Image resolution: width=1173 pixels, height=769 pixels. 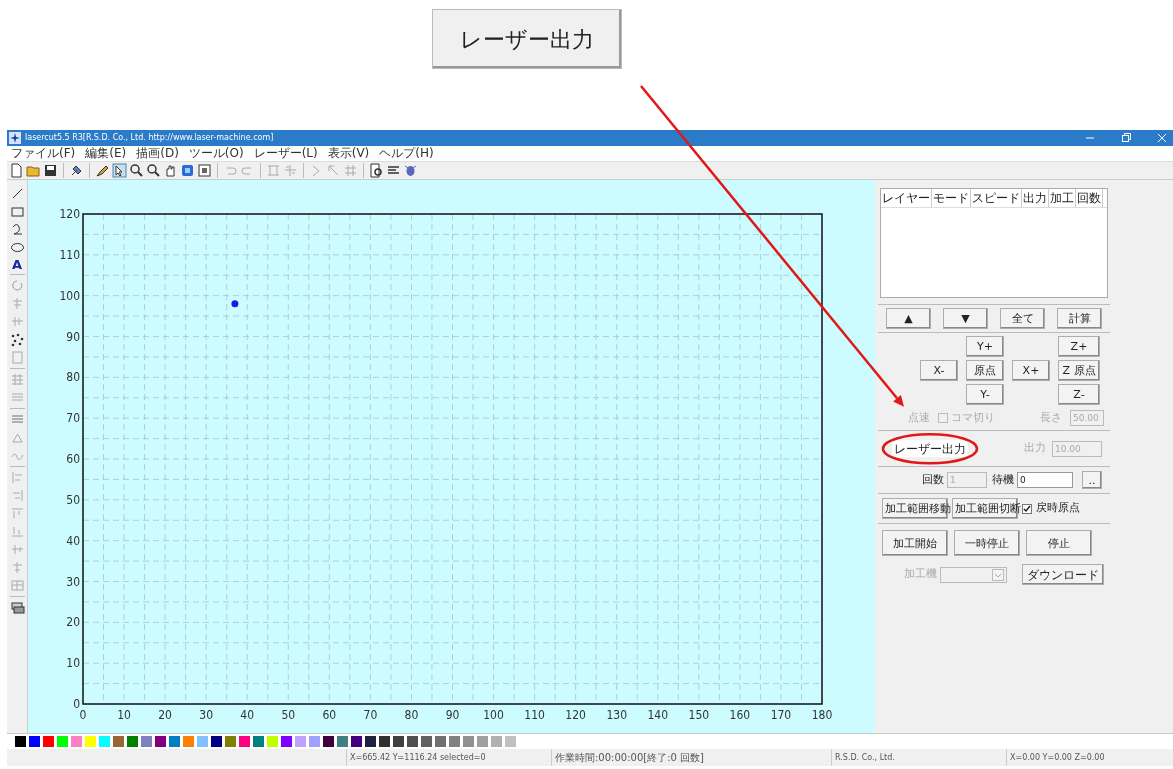 I want to click on axis-tick-label: 40, so click(x=247, y=714).